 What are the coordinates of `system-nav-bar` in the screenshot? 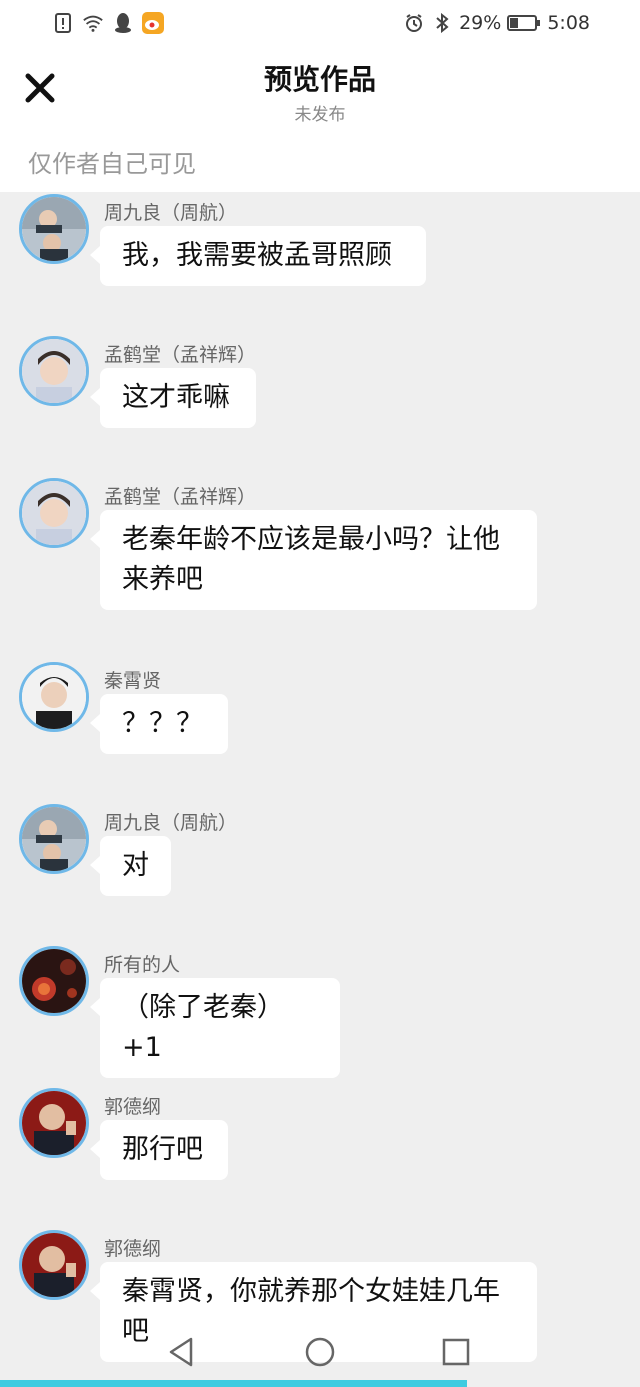 It's located at (320, 1356).